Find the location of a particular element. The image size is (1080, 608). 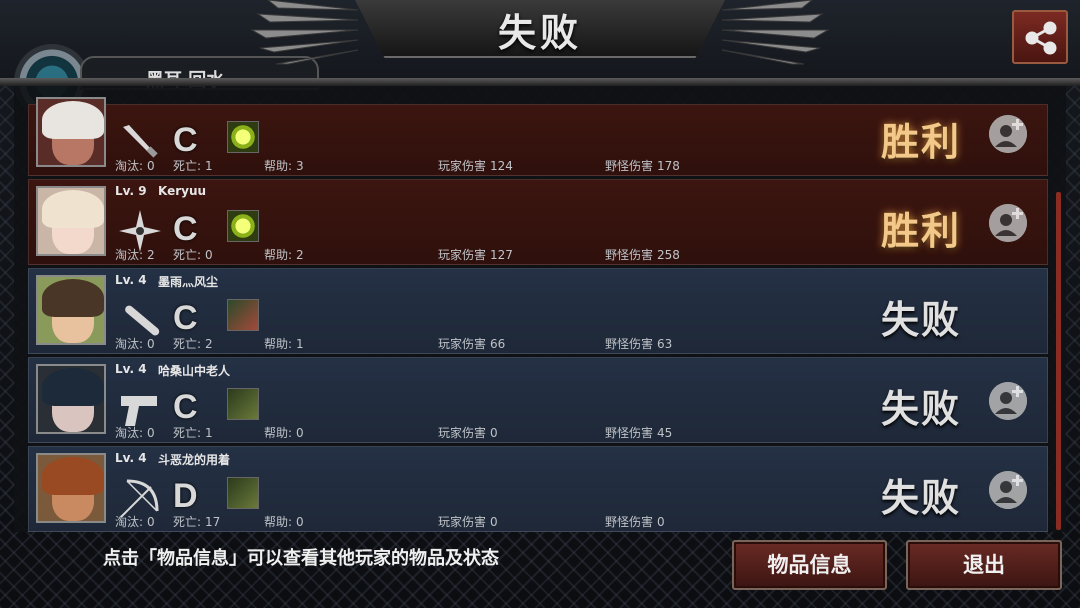

share-icon is located at coordinates (1041, 38).